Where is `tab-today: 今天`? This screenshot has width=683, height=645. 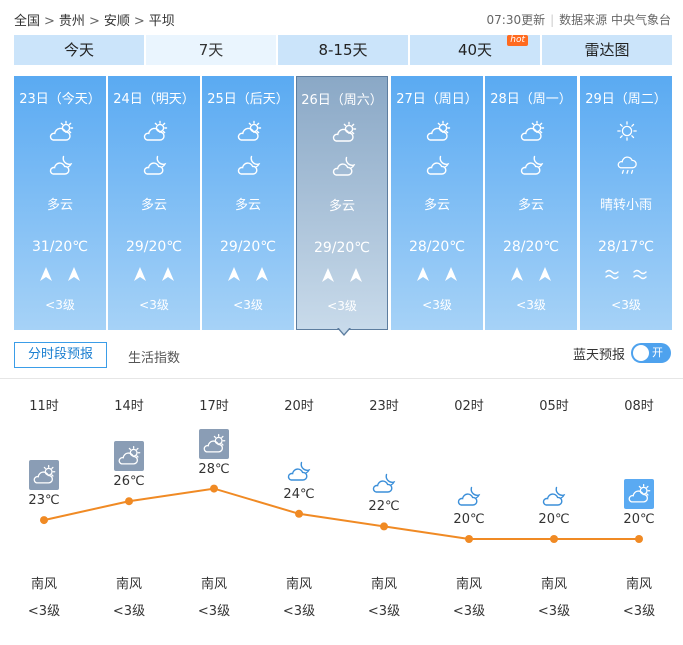 tab-today: 今天 is located at coordinates (79, 50).